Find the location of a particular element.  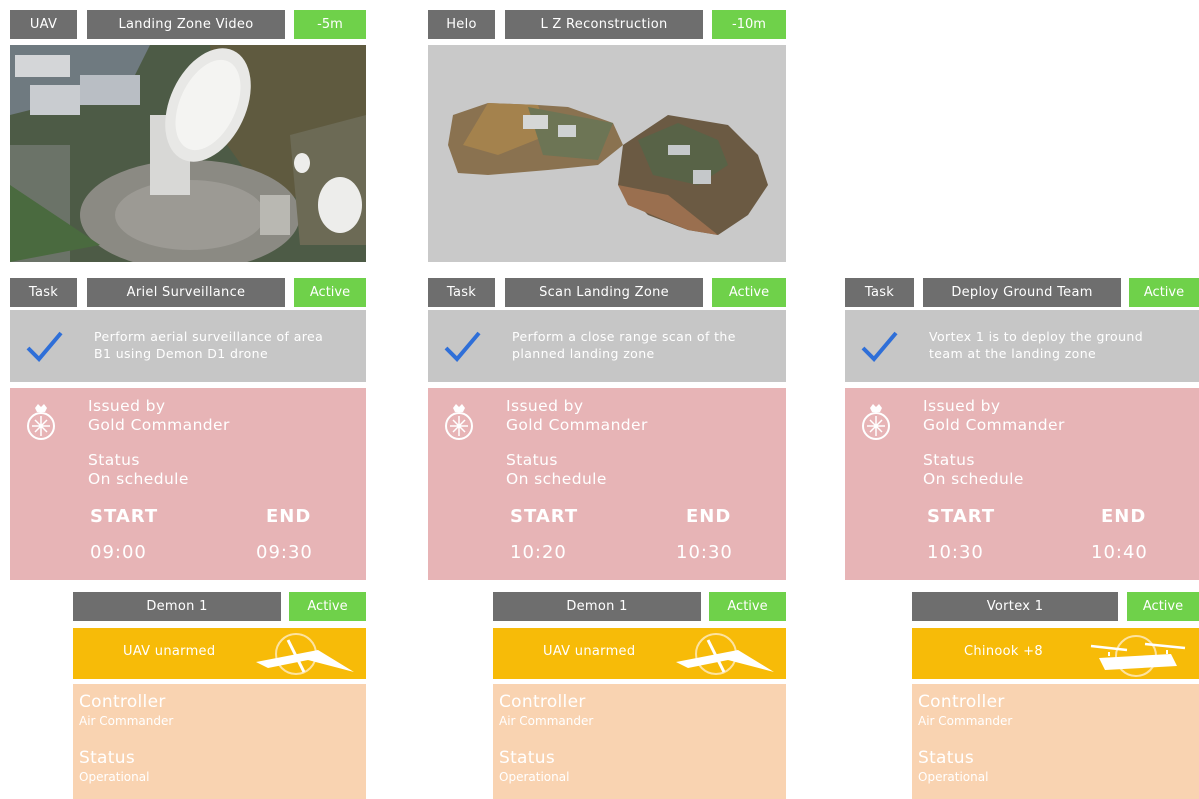

lz-reconstruction-view is located at coordinates (607, 153).